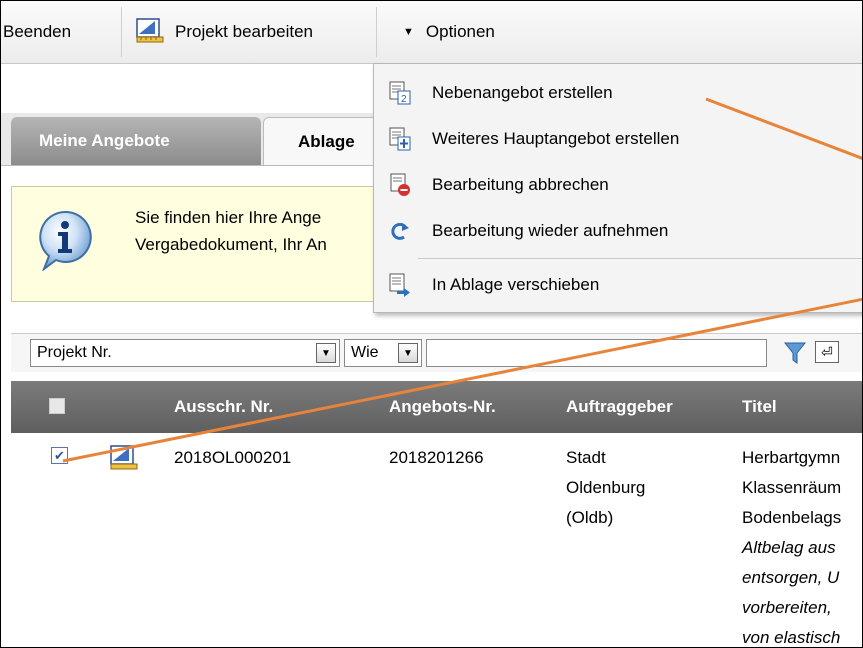 The height and width of the screenshot is (648, 863). I want to click on cell-line: Bodenbelags, so click(792, 517).